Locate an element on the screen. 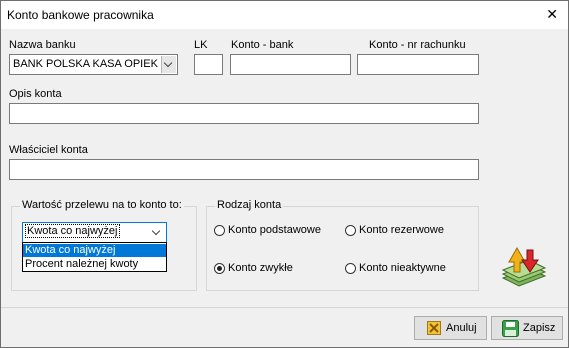 Image resolution: width=569 pixels, height=348 pixels. account-type-caption: Rodzaj konta is located at coordinates (249, 205).